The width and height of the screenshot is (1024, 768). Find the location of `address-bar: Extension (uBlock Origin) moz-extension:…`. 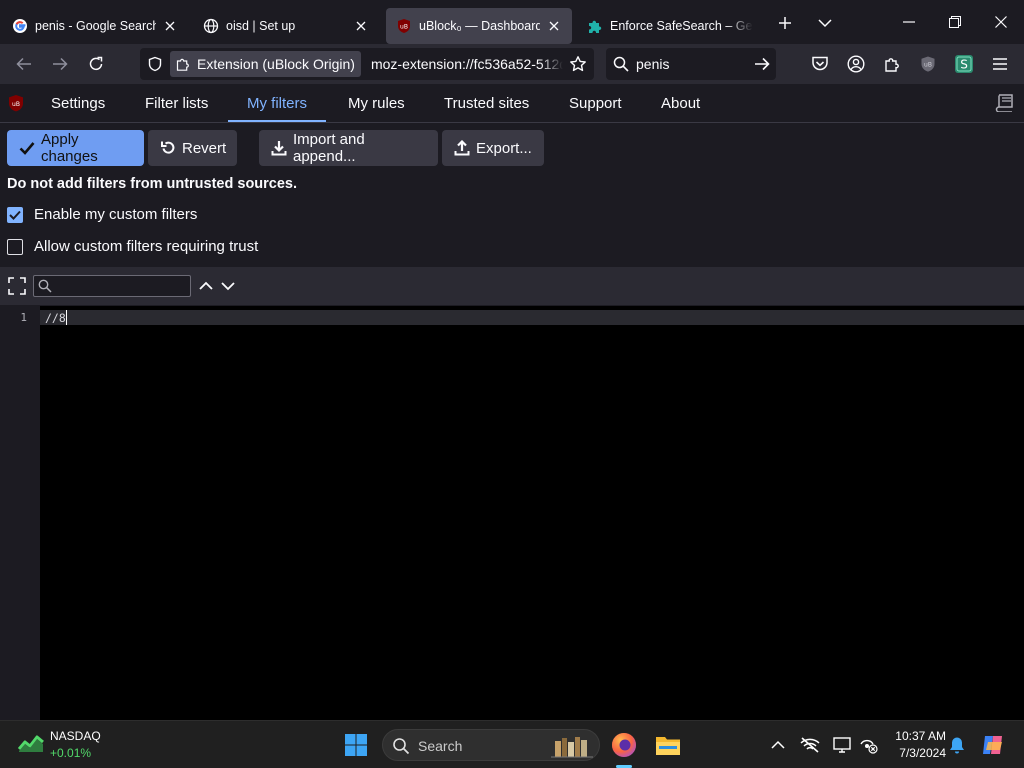

address-bar: Extension (uBlock Origin) moz-extension:… is located at coordinates (367, 64).